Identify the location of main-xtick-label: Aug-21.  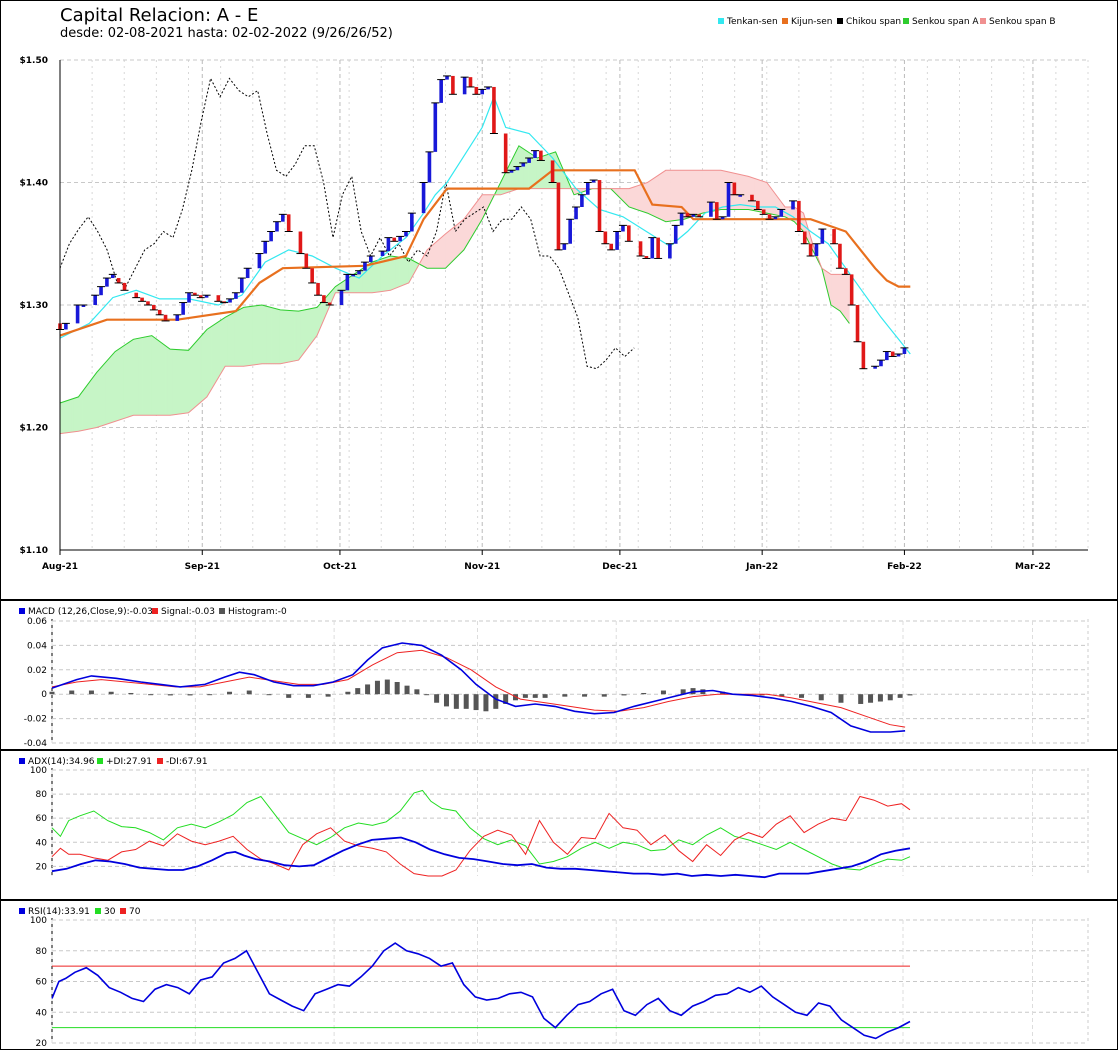
(60, 567).